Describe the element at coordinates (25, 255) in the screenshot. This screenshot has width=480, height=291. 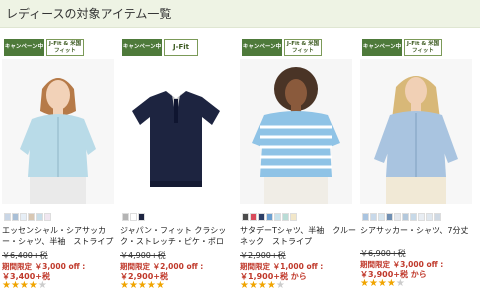
I see `original-price: ￥6,400+税` at that location.